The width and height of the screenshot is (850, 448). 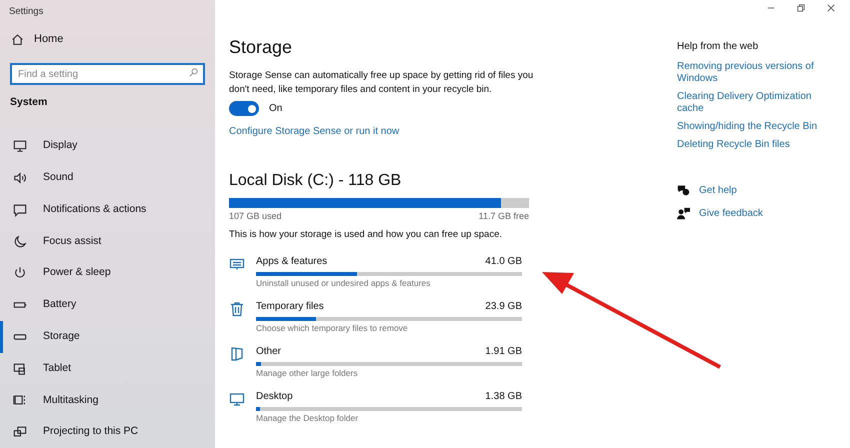 What do you see at coordinates (831, 8) in the screenshot?
I see `close-icon` at bounding box center [831, 8].